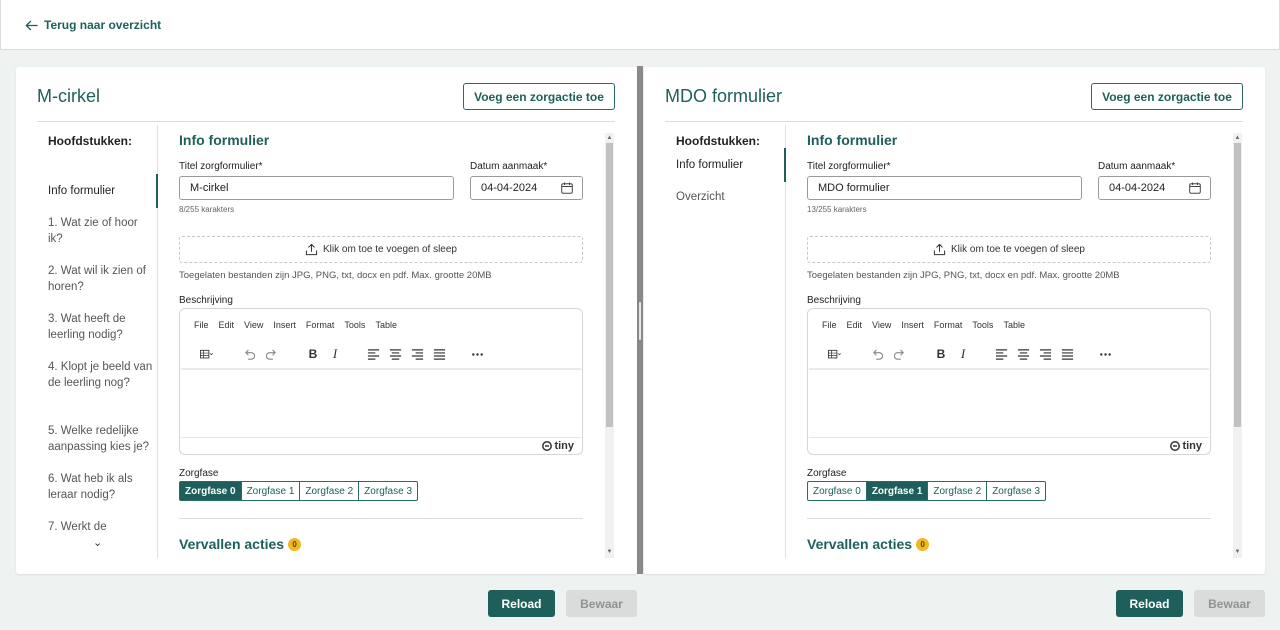 Image resolution: width=1280 pixels, height=630 pixels. Describe the element at coordinates (944, 188) in the screenshot. I see `title-input: MDO formulier` at that location.